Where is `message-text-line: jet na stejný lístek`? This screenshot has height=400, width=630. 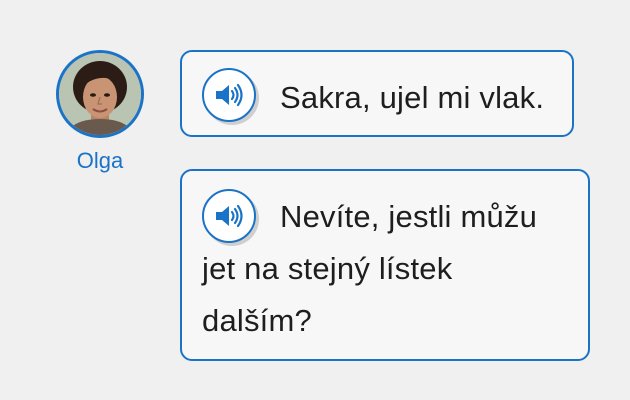
message-text-line: jet na stejný lístek is located at coordinates (327, 268).